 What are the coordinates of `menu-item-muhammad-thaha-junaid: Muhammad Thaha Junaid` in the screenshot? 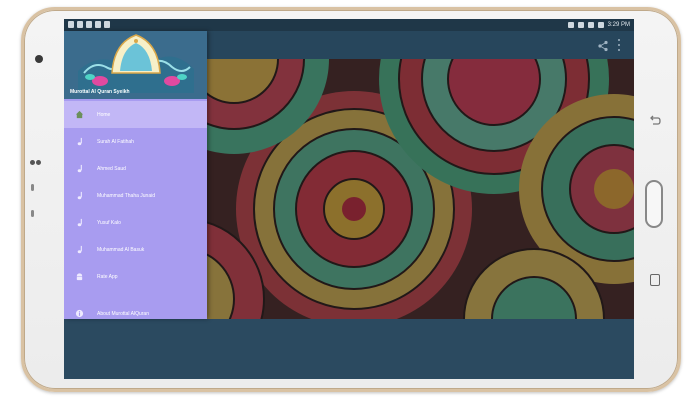 It's located at (135, 195).